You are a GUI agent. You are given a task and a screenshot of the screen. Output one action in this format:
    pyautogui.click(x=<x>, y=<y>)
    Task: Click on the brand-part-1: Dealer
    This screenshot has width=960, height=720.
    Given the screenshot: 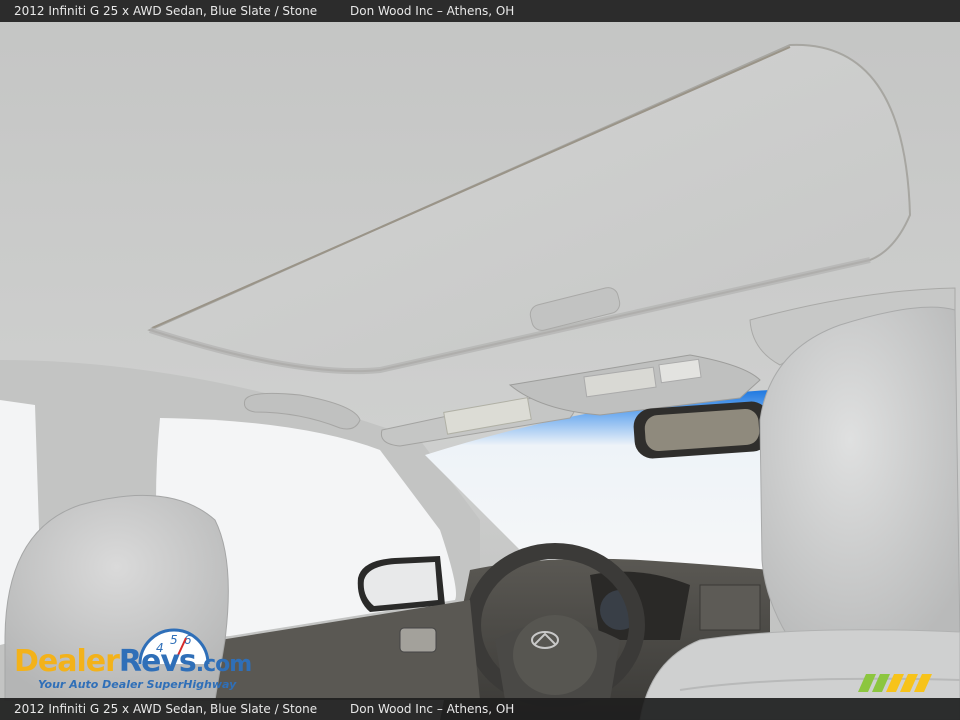 What is the action you would take?
    pyautogui.click(x=67, y=661)
    